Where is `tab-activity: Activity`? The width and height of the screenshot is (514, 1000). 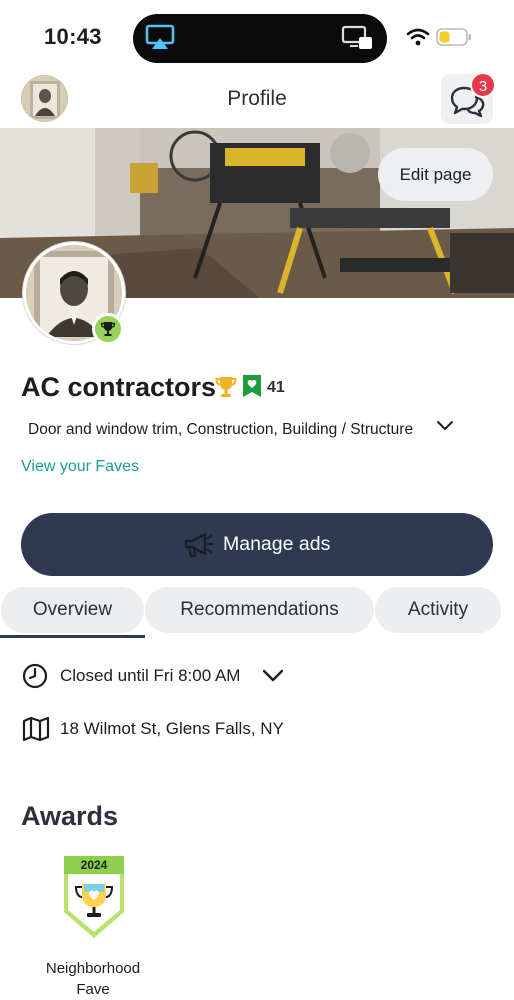 tab-activity: Activity is located at coordinates (438, 610).